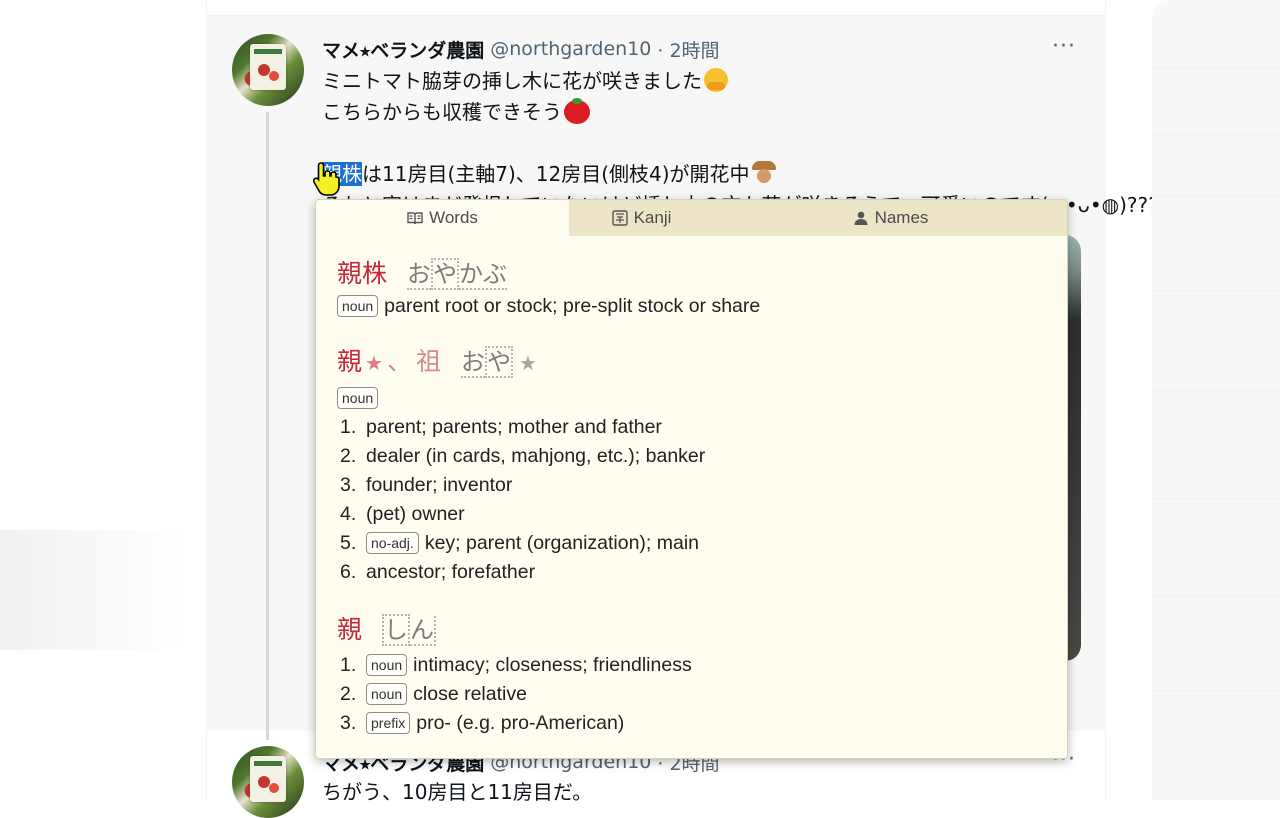 The image size is (1280, 818). I want to click on definition-text: parent; parents; mother and father, so click(514, 427).